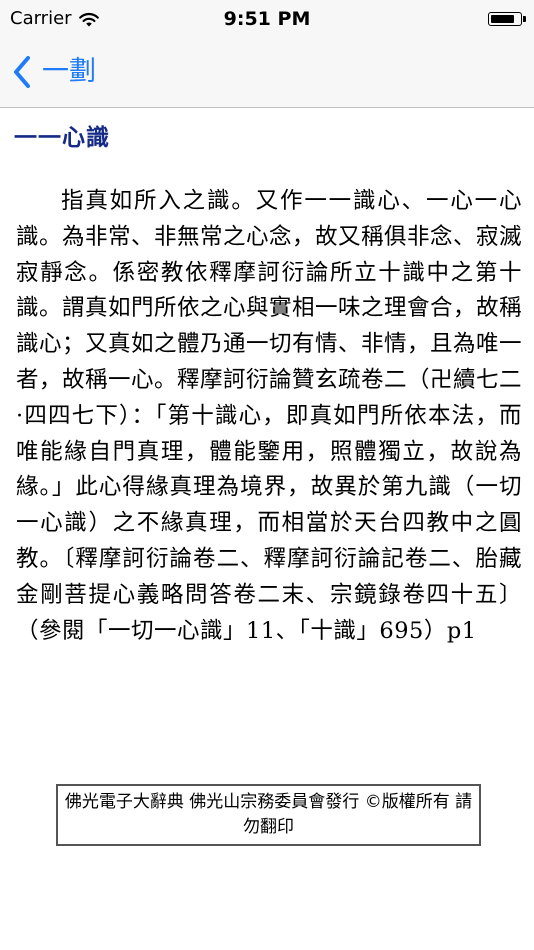 Image resolution: width=534 pixels, height=950 pixels. What do you see at coordinates (502, 19) in the screenshot?
I see `battery-level` at bounding box center [502, 19].